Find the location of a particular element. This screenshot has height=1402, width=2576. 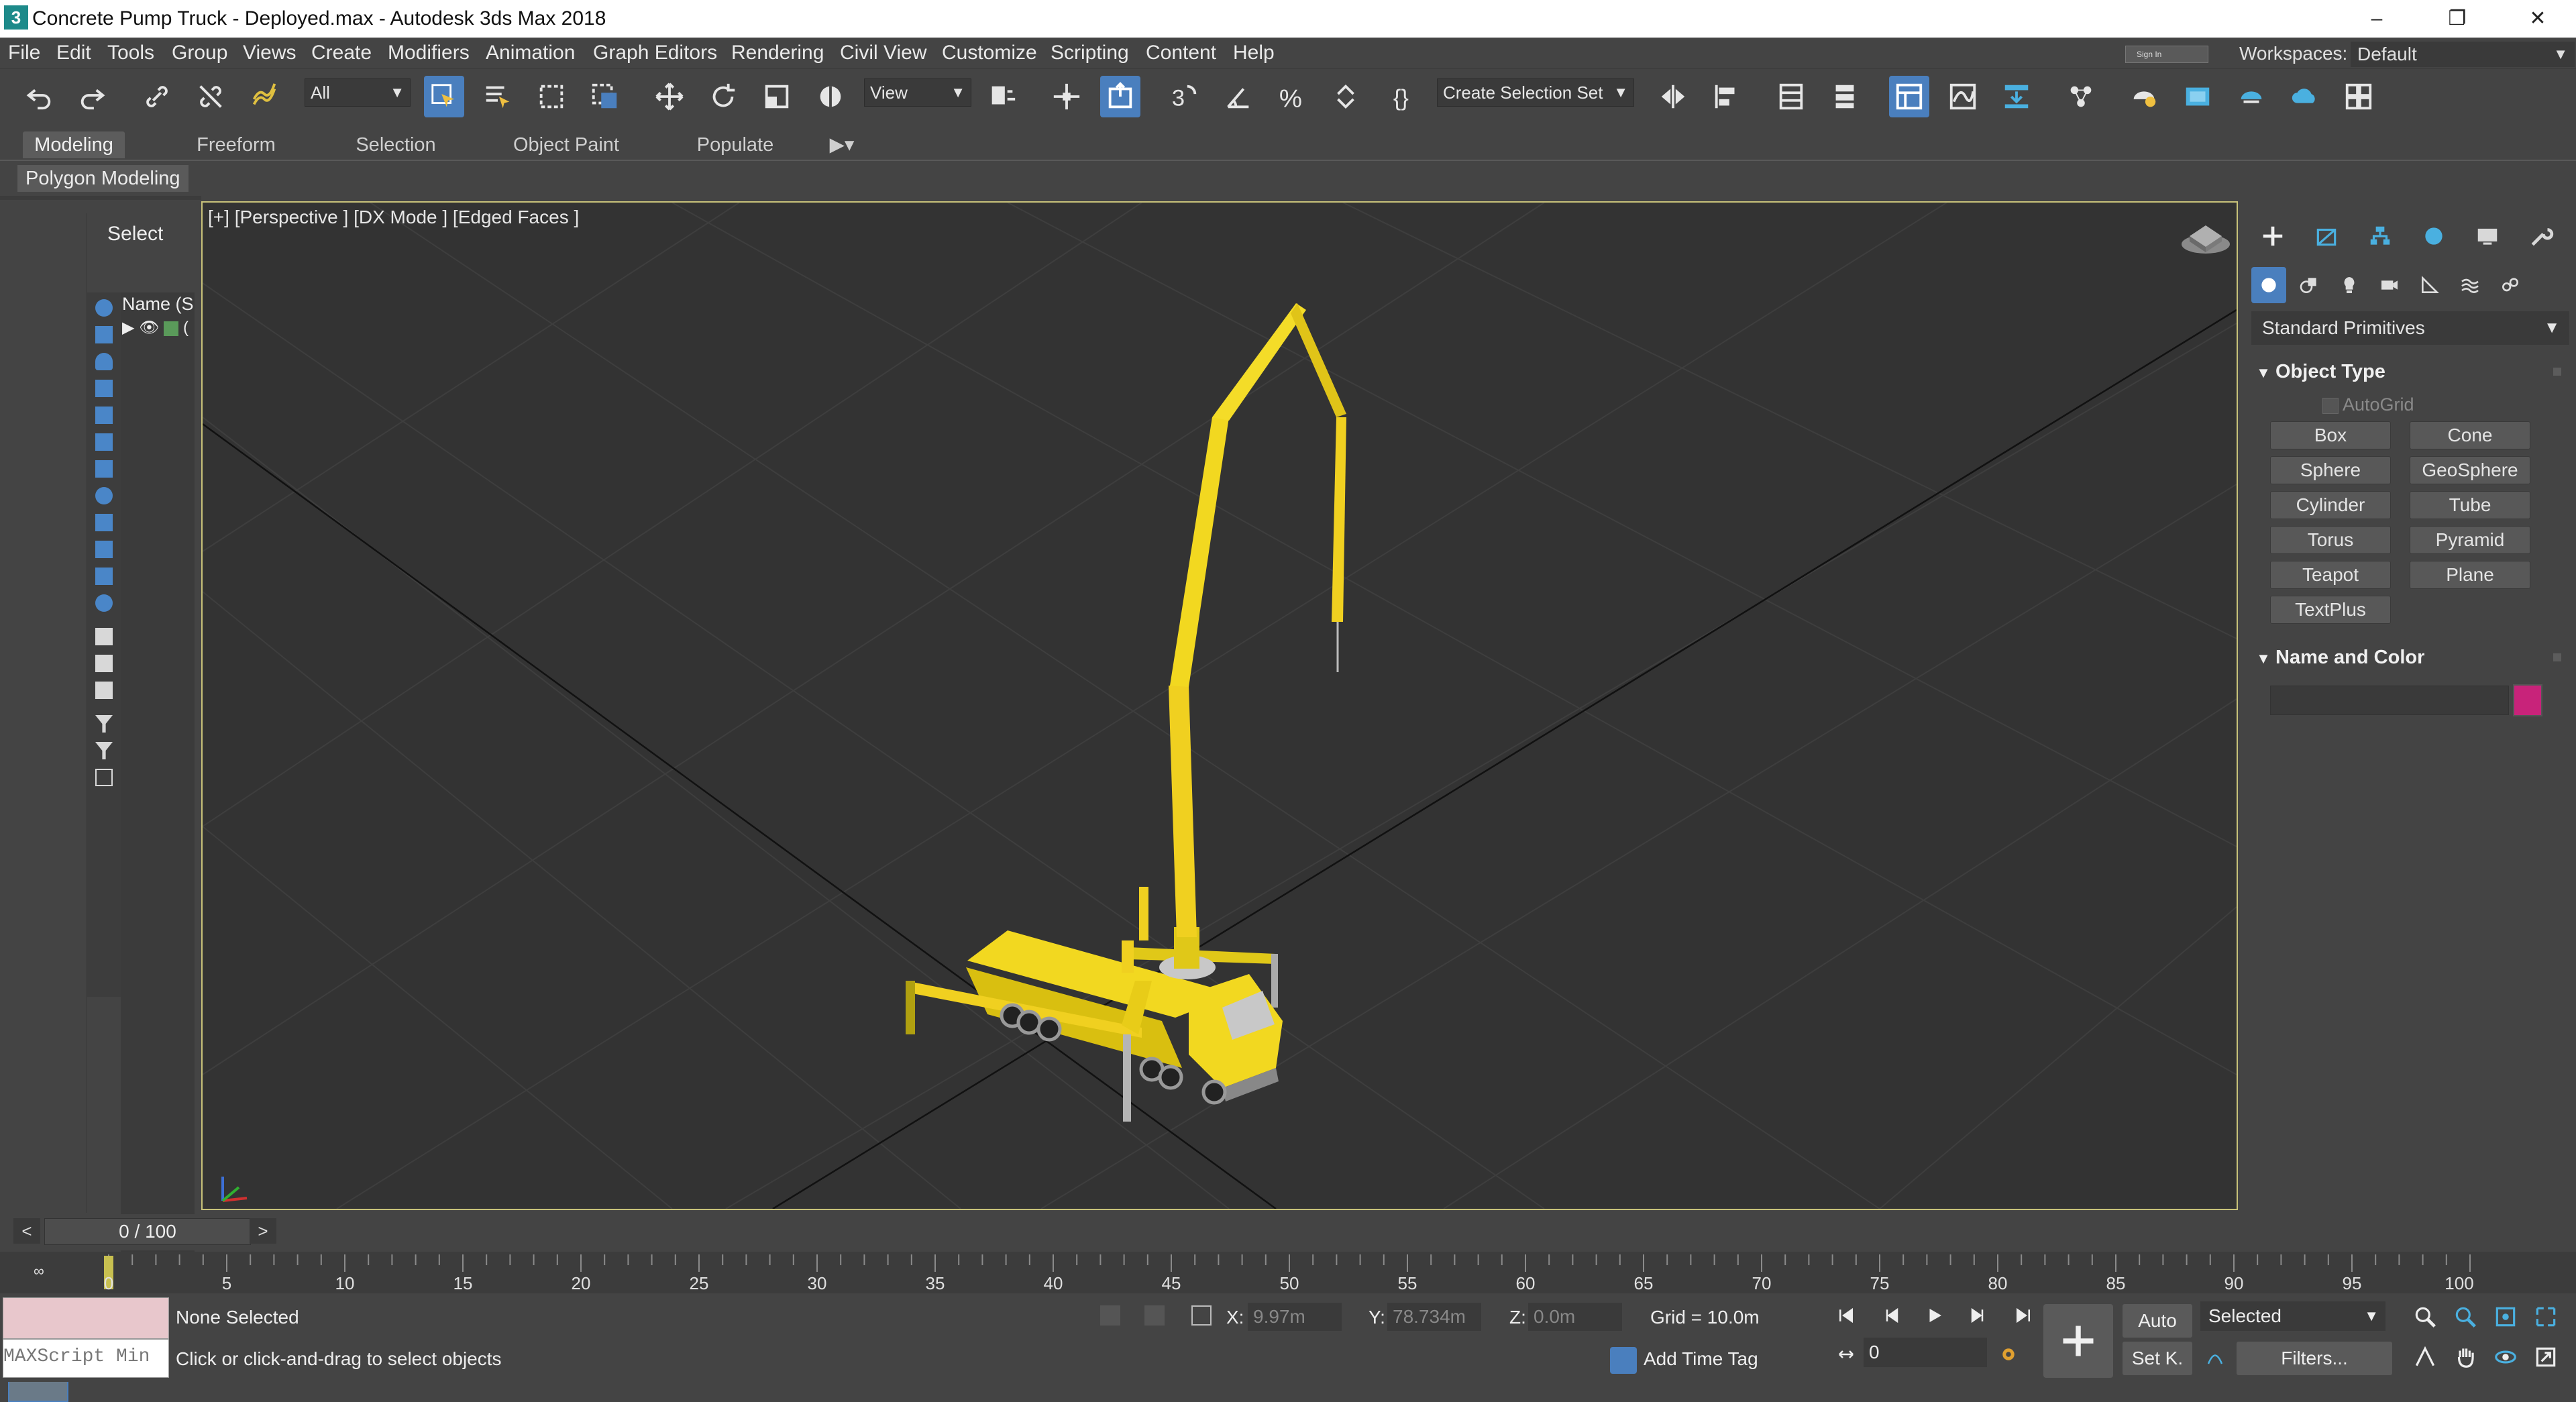

hierarchy-panel-icon is located at coordinates (2380, 237).